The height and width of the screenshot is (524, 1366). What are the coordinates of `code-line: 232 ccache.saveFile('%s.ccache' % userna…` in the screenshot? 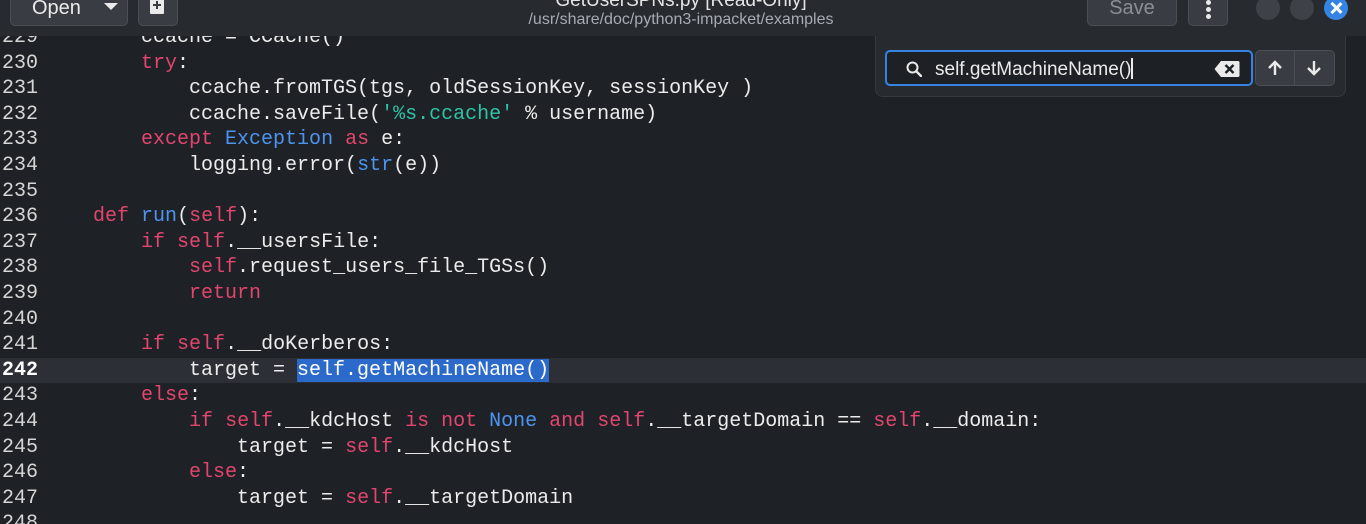 It's located at (683, 115).